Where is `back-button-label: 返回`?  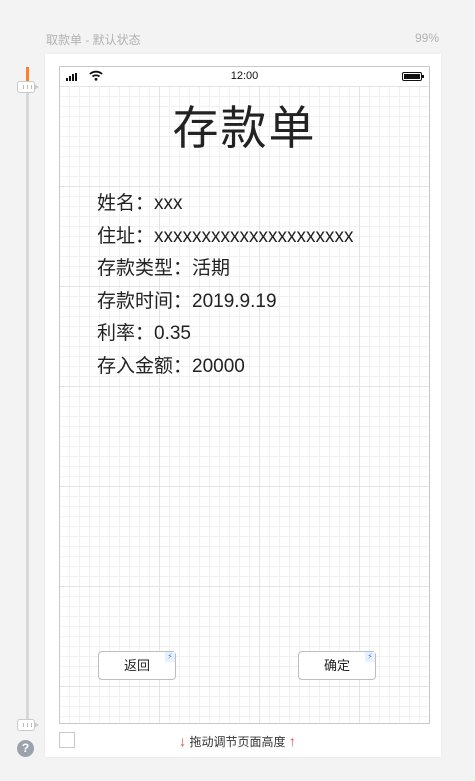 back-button-label: 返回 is located at coordinates (136, 665).